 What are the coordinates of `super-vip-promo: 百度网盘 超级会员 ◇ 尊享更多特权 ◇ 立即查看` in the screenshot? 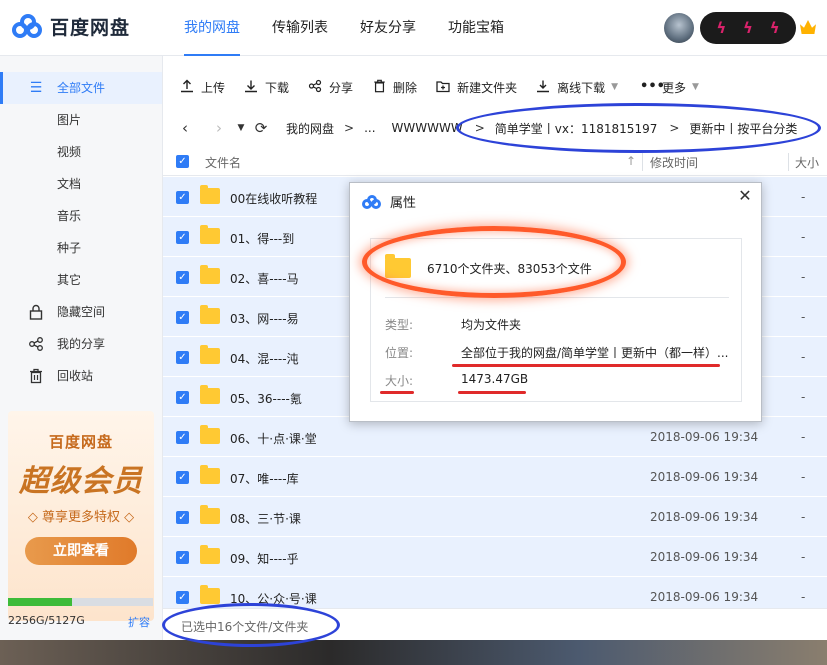 It's located at (81, 516).